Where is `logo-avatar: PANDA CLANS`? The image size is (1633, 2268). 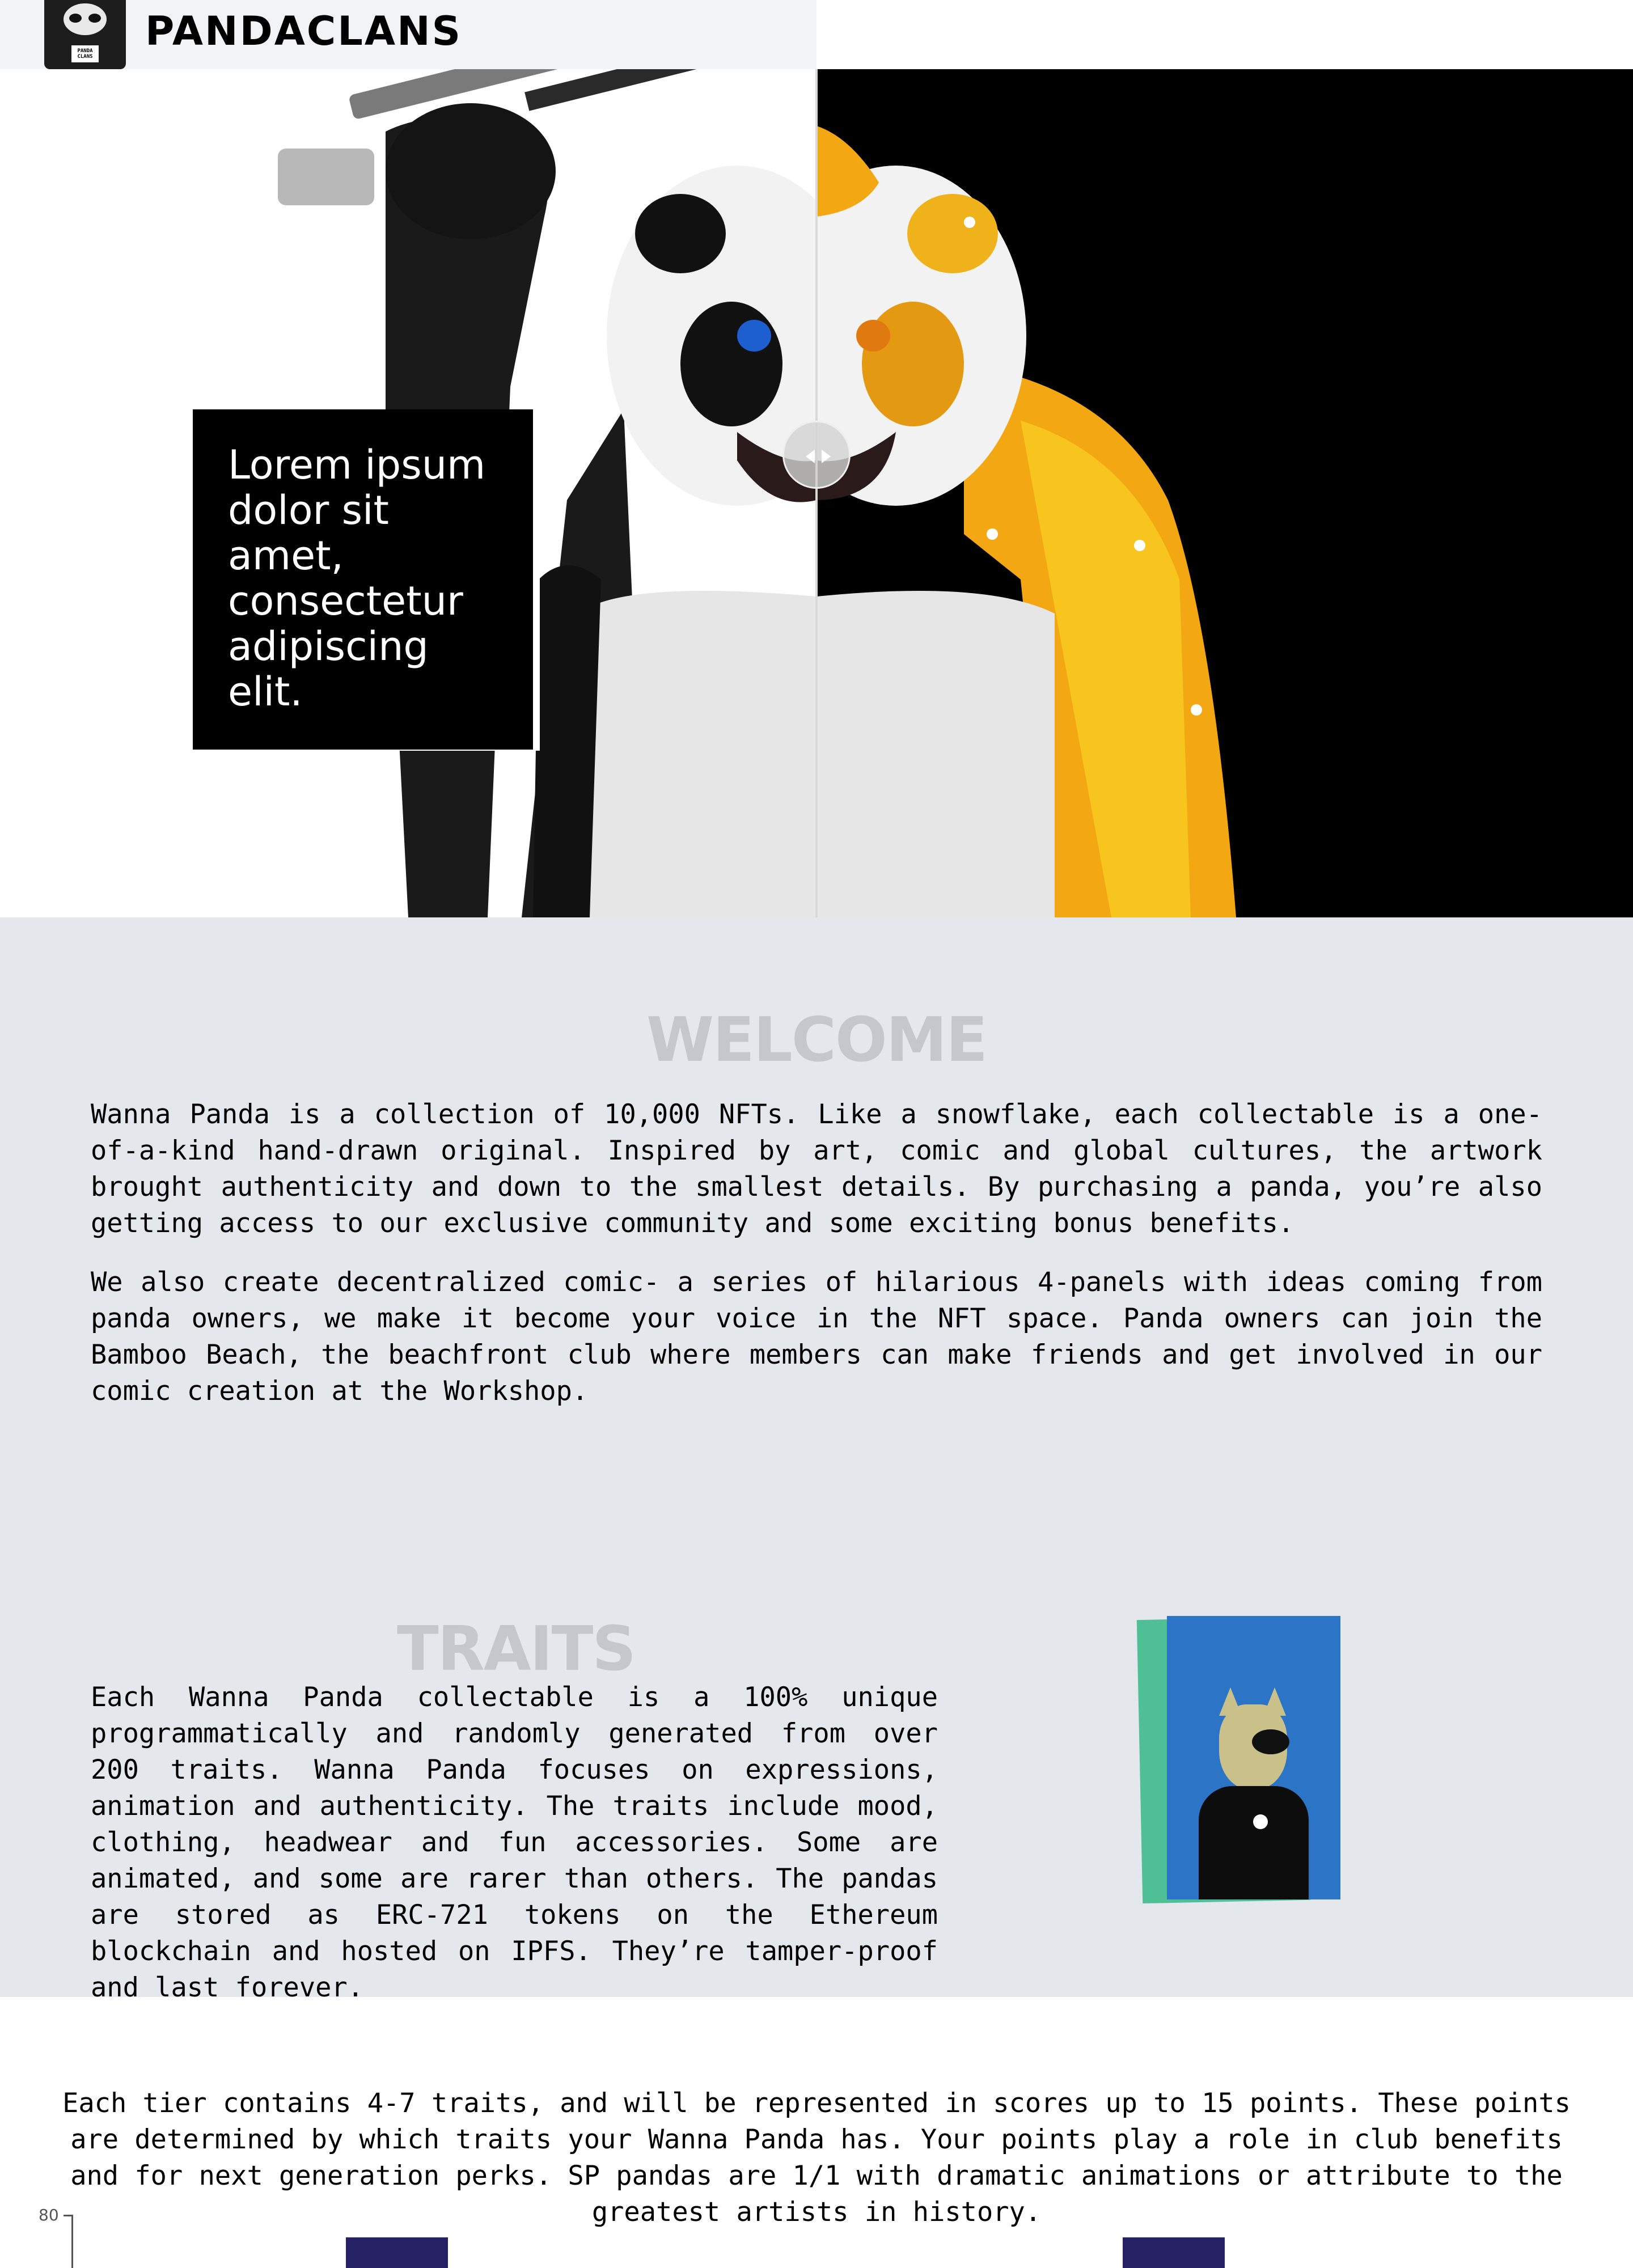 logo-avatar: PANDA CLANS is located at coordinates (85, 34).